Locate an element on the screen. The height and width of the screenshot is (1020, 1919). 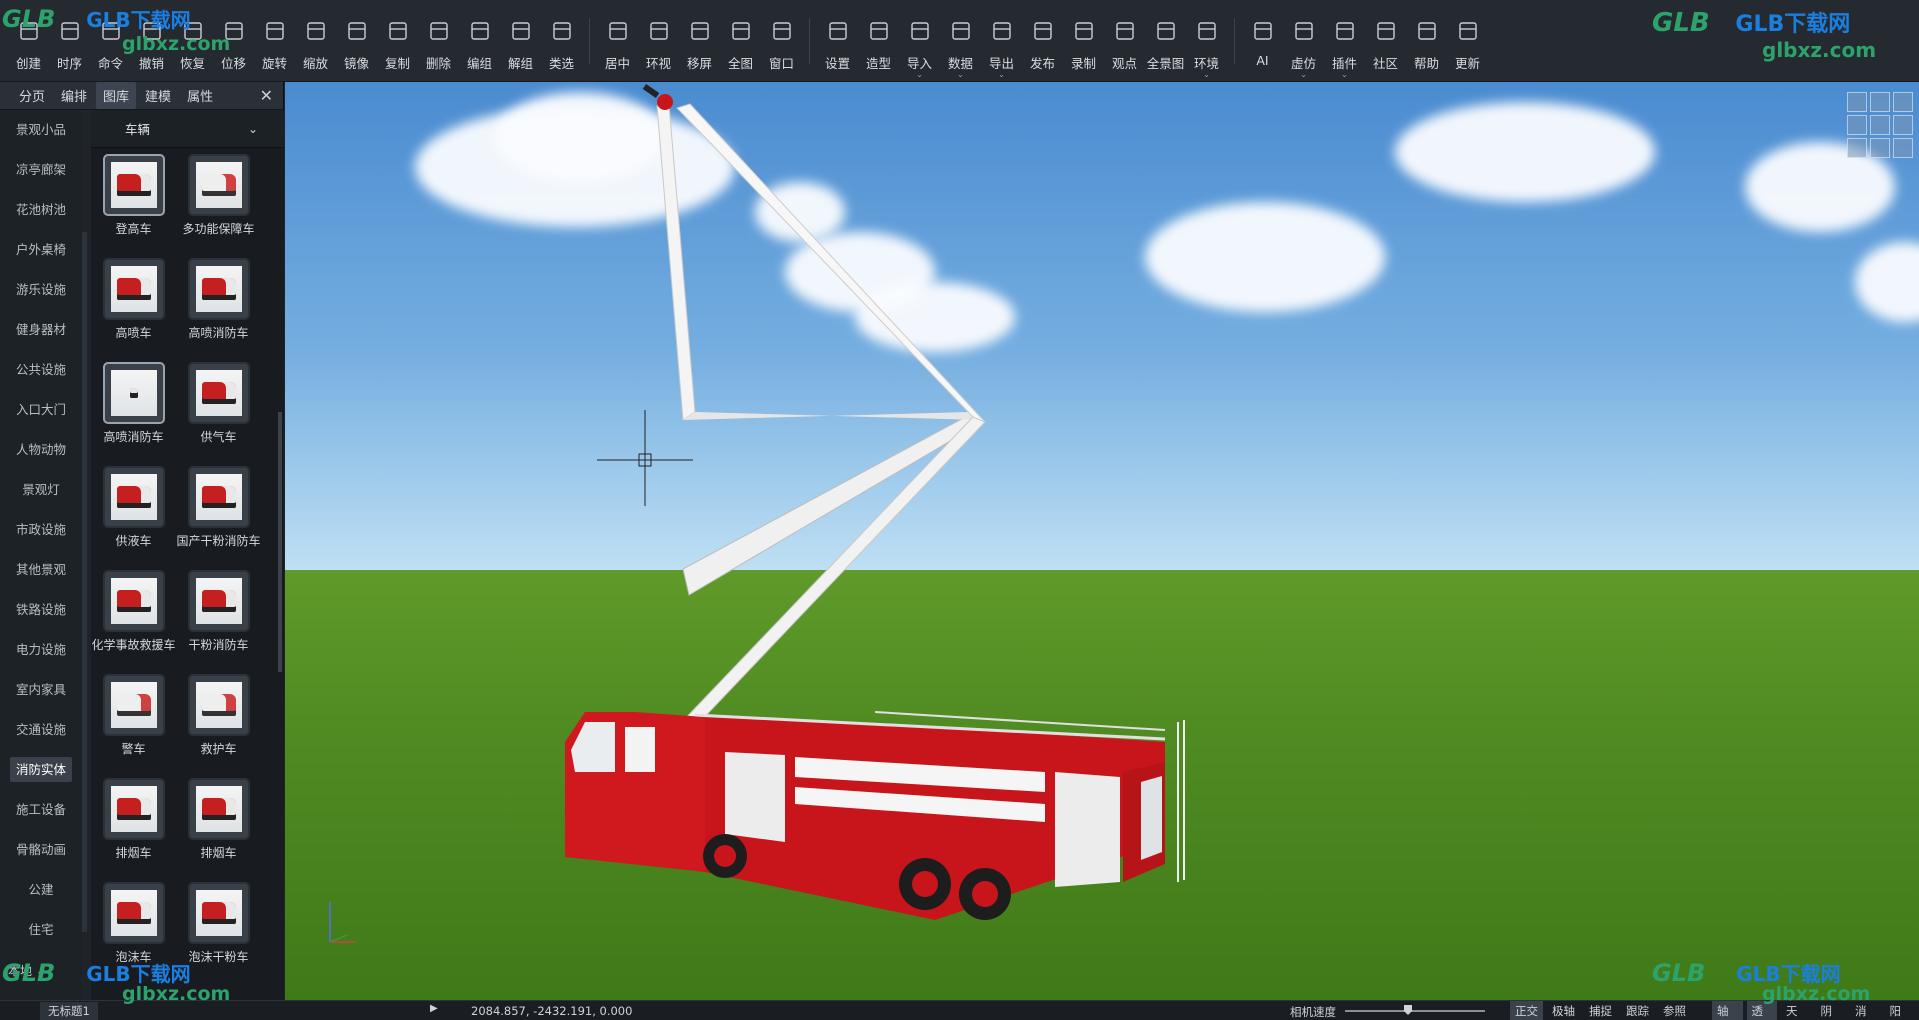
help-button: 帮助 is located at coordinates (1426, 41).